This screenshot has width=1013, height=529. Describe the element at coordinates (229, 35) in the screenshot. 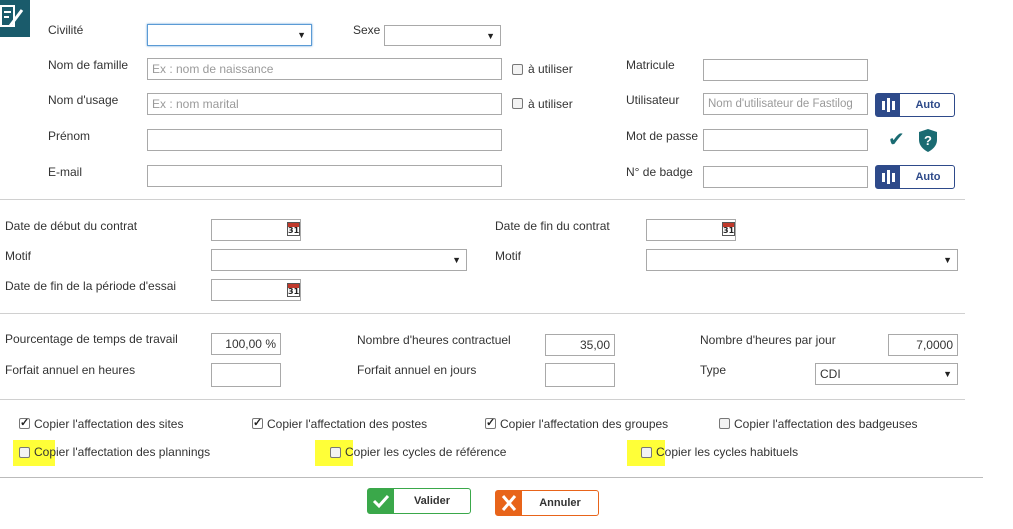

I see `civilite-select: ▼` at that location.